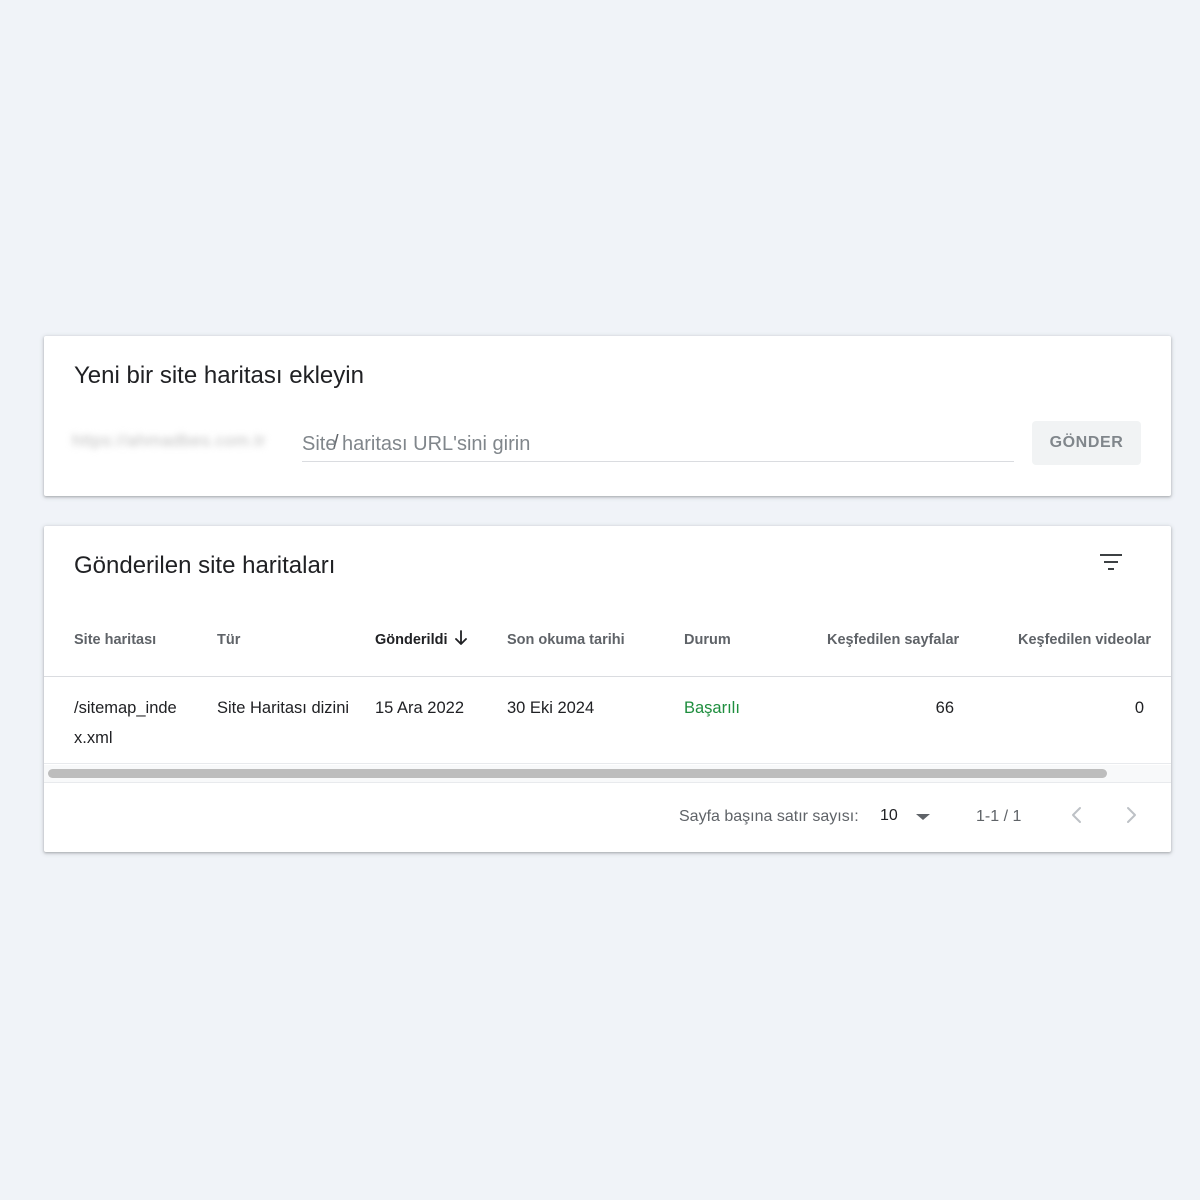  Describe the element at coordinates (658, 445) in the screenshot. I see `sitemap-url-input` at that location.